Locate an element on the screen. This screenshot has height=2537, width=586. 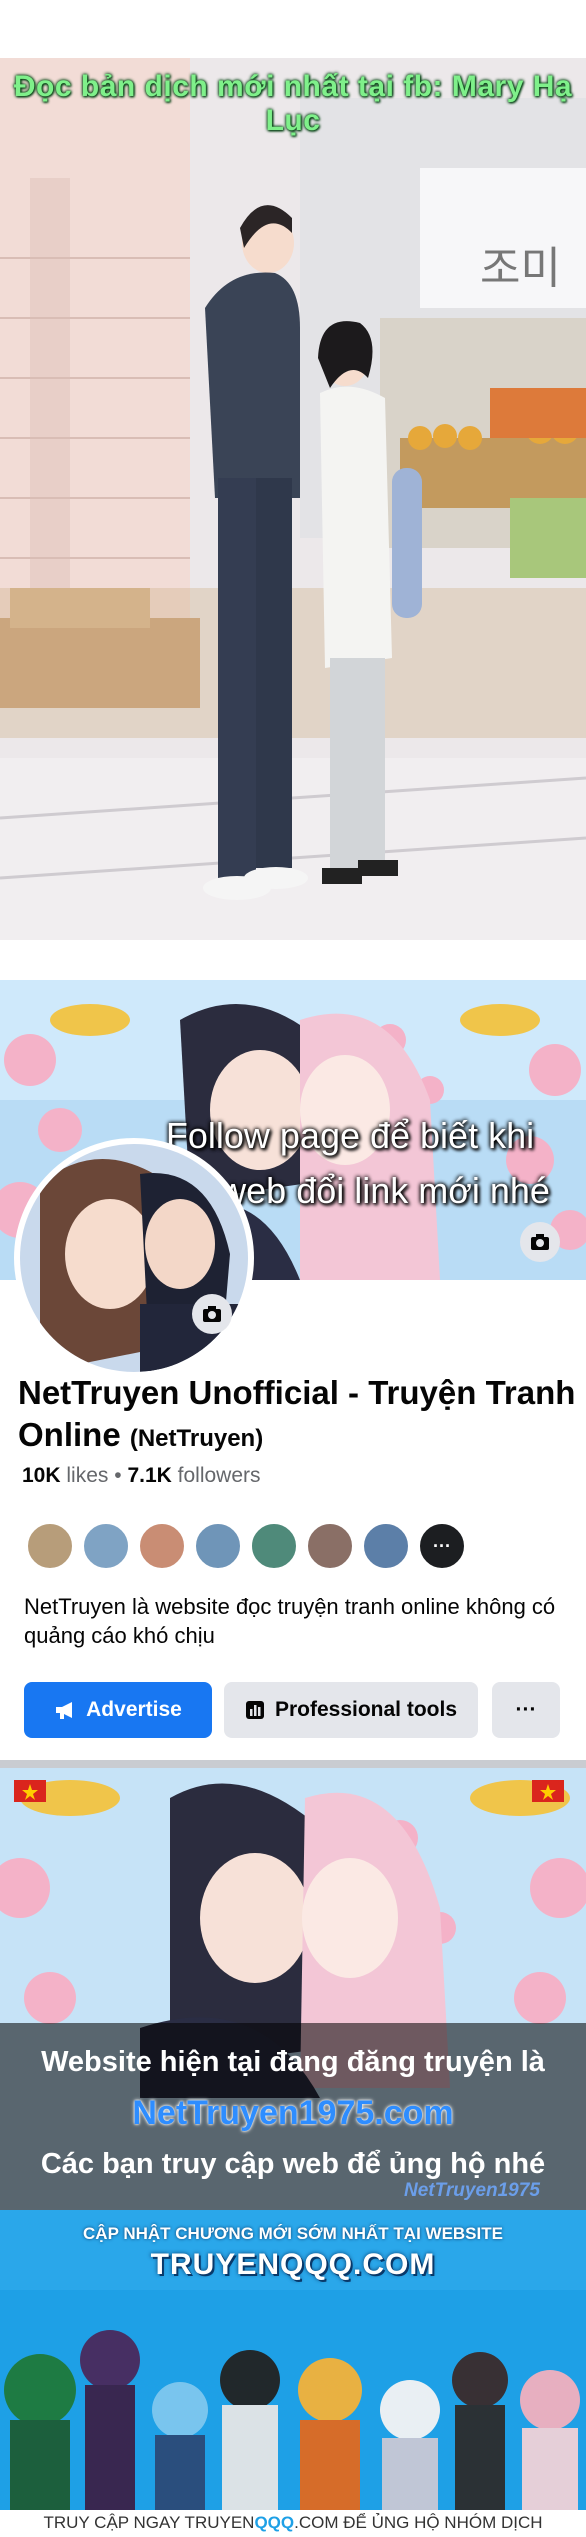
advertise-button: Advertise is located at coordinates (118, 1710).